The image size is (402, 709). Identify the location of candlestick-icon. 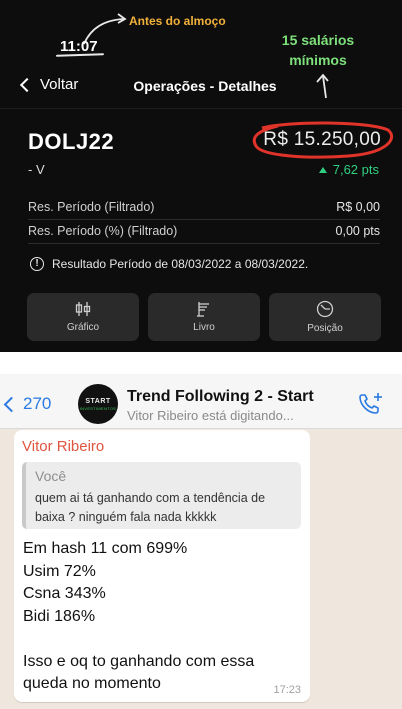
(83, 309).